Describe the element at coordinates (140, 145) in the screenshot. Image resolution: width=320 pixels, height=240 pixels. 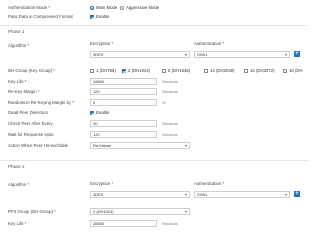
I see `action-select: Re-initiate` at that location.